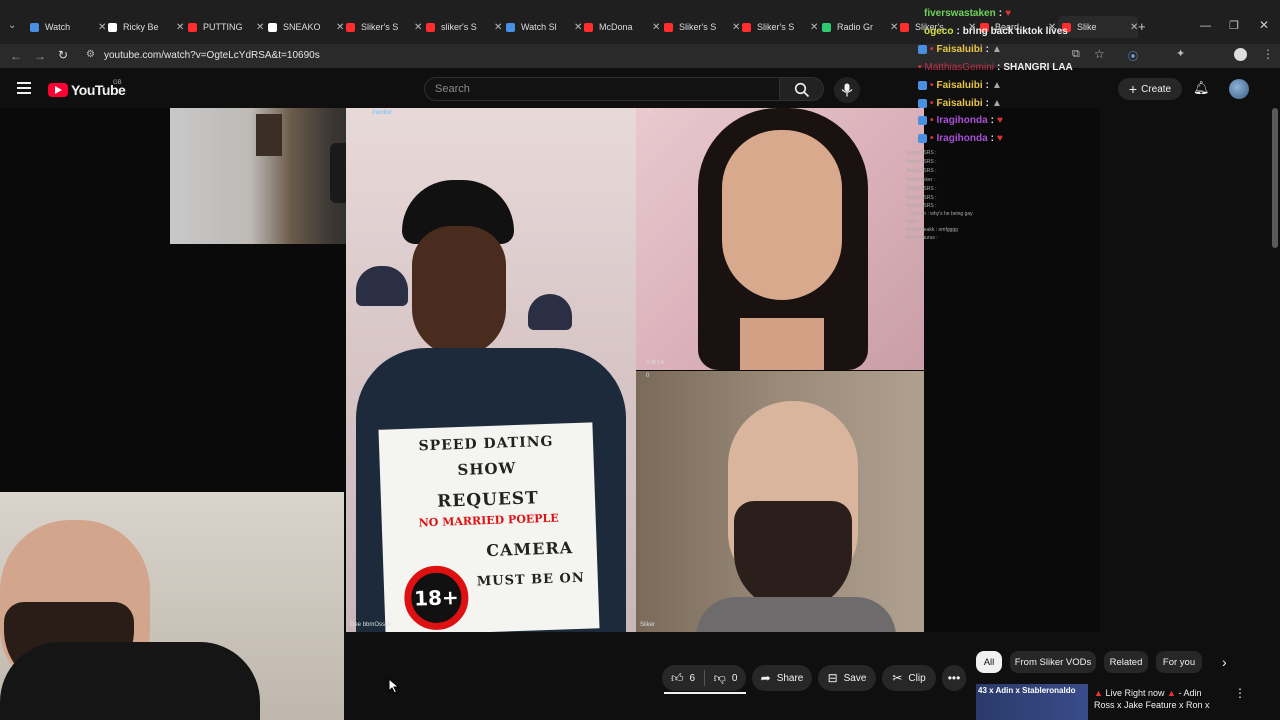 The image size is (1280, 720). What do you see at coordinates (802, 89) in the screenshot?
I see `search-button` at bounding box center [802, 89].